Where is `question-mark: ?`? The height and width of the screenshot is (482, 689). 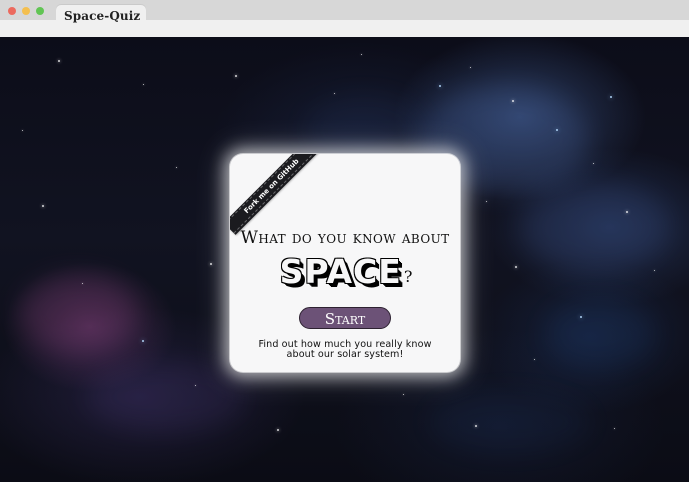 question-mark: ? is located at coordinates (408, 276).